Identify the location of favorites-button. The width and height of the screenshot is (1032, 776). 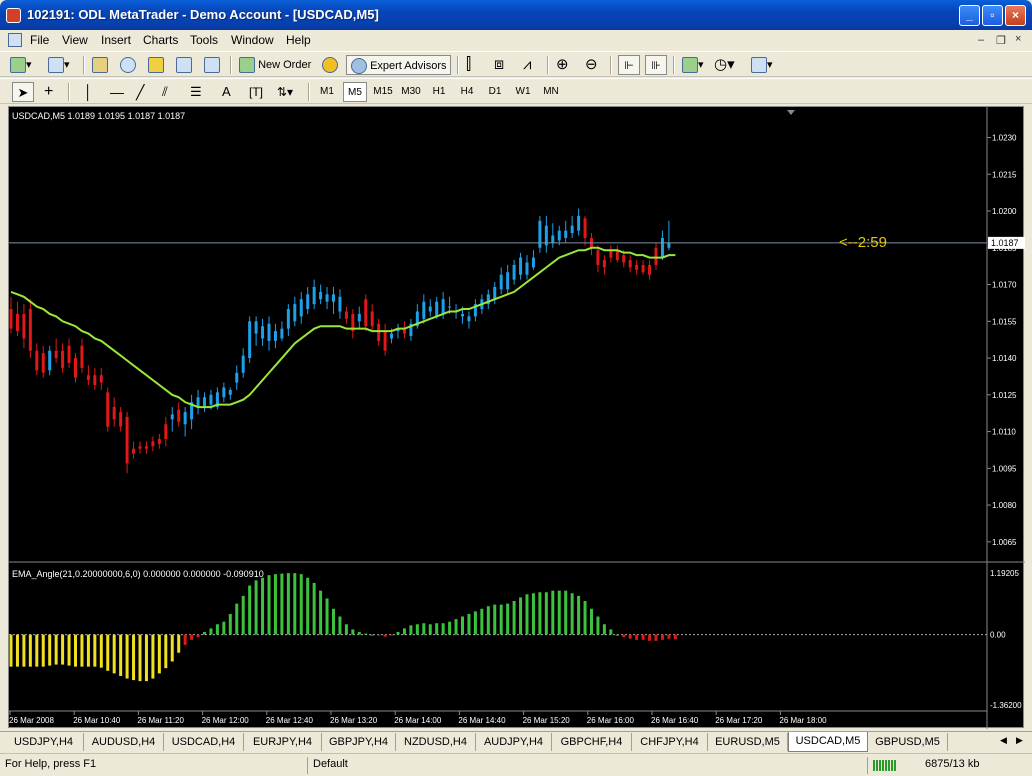
(156, 65).